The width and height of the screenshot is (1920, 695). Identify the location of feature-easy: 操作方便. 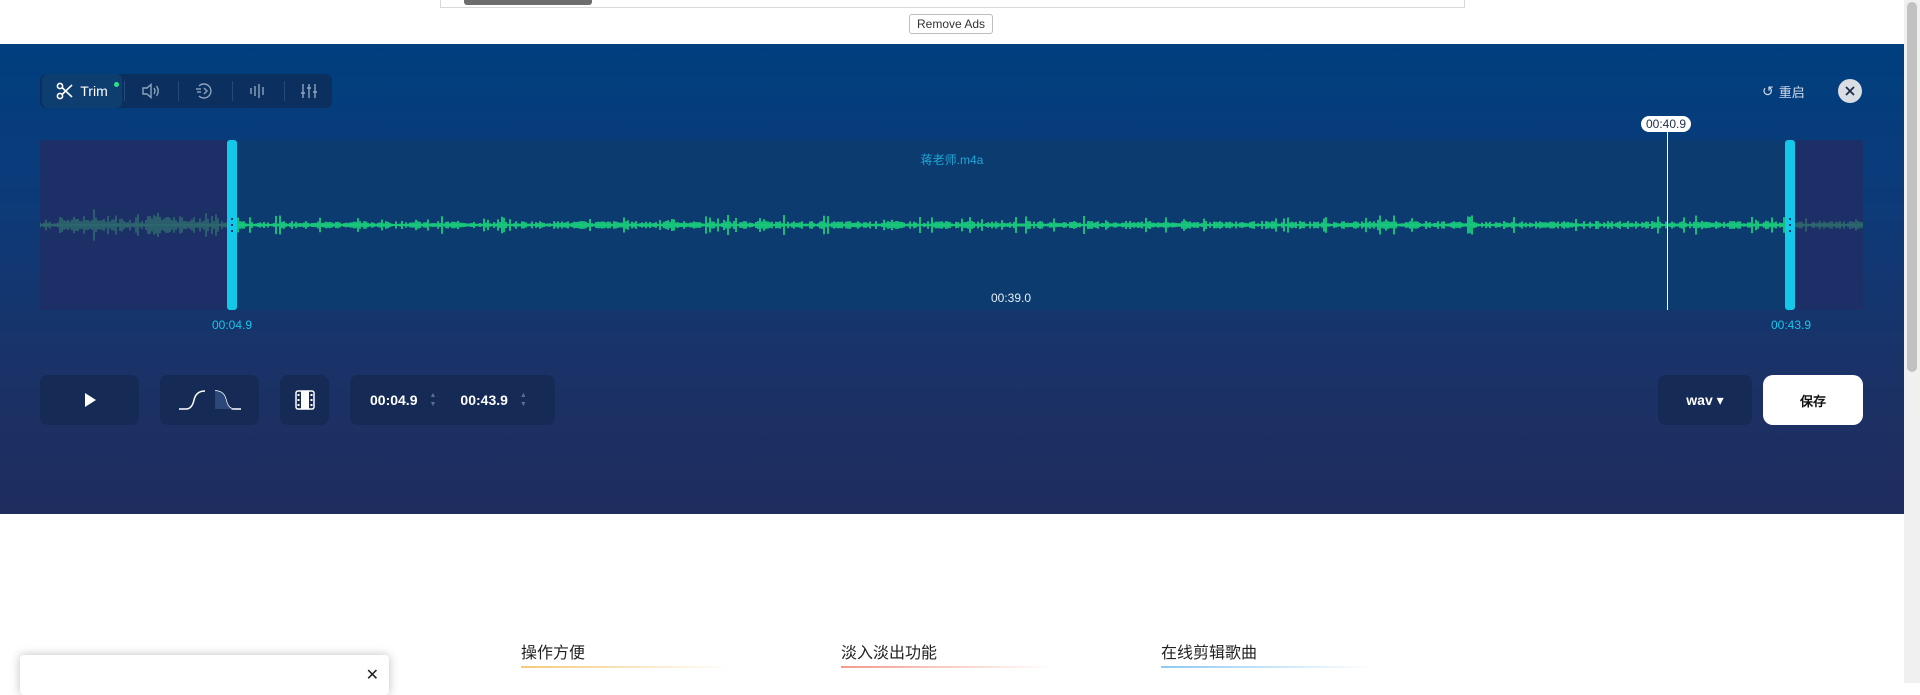
(553, 653).